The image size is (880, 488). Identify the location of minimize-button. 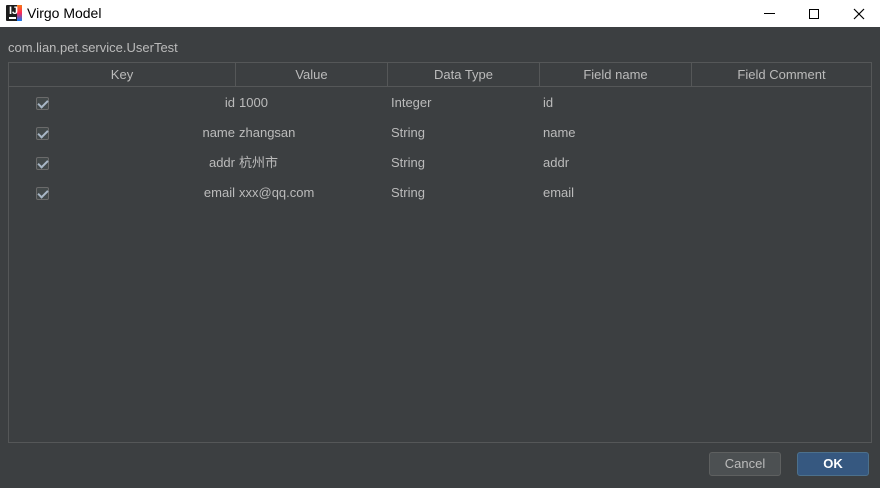
(769, 13).